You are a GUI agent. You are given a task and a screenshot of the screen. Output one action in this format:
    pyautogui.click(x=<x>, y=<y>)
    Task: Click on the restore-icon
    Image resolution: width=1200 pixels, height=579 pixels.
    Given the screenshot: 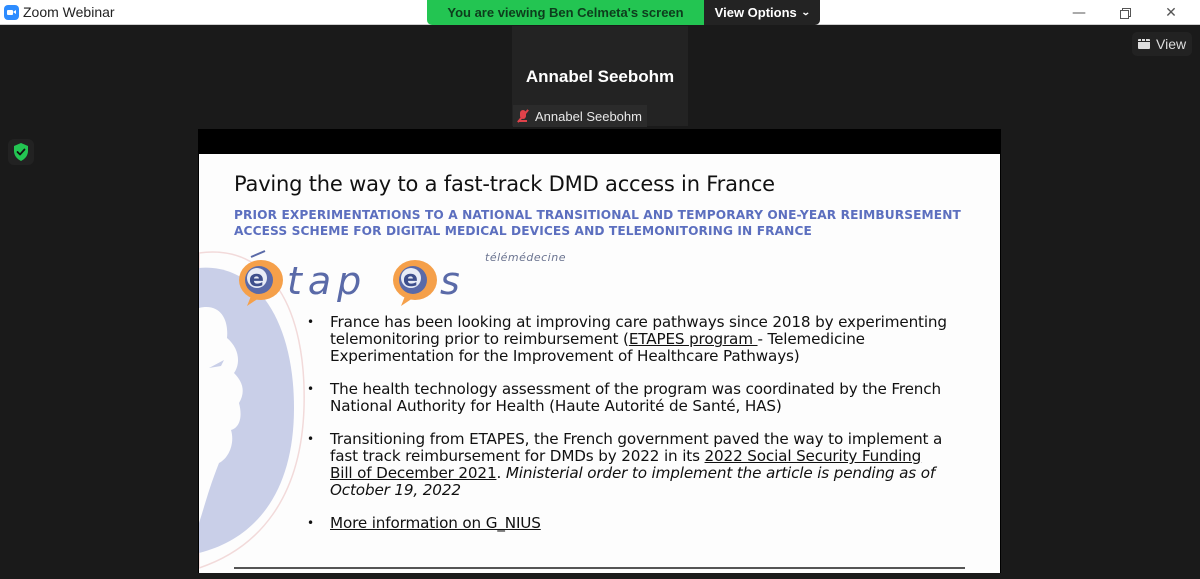 What is the action you would take?
    pyautogui.click(x=1125, y=13)
    